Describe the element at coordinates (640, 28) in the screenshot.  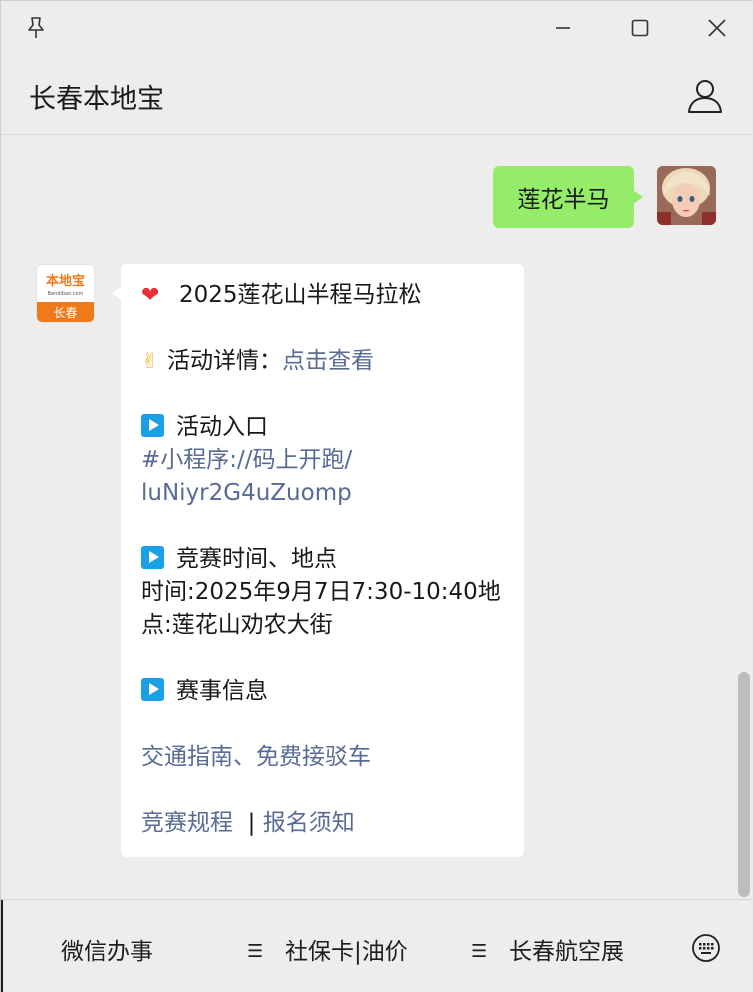
I see `maximize-icon` at that location.